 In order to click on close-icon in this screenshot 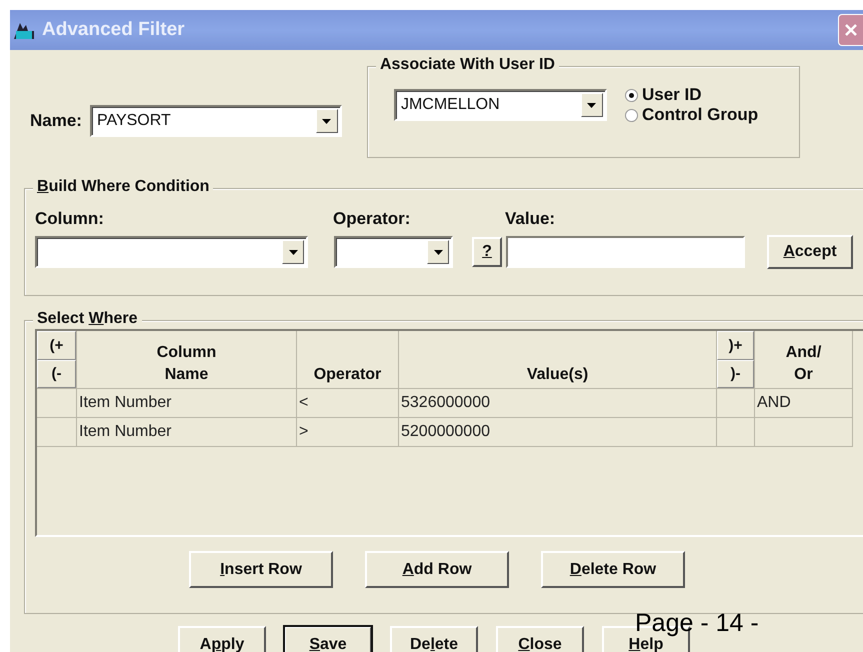, I will do `click(851, 30)`.